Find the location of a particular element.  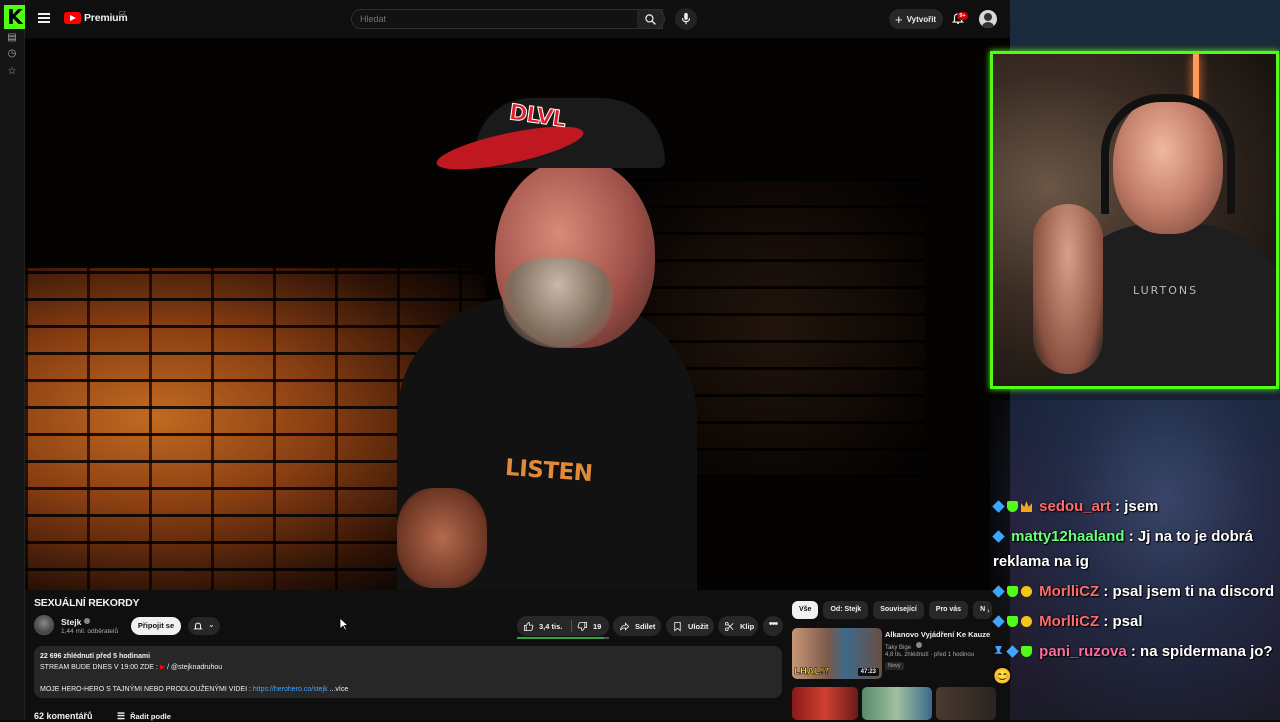

clip-label: Klip is located at coordinates (747, 626).